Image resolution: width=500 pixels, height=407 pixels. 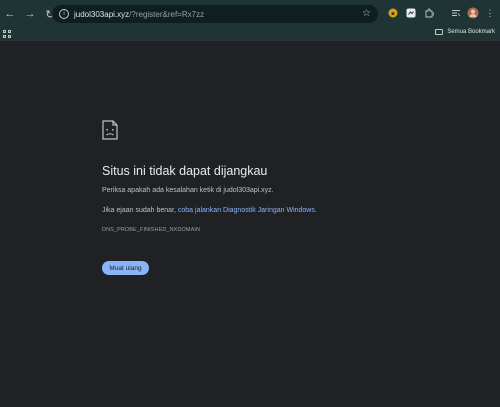 What do you see at coordinates (64, 14) in the screenshot?
I see `site-info-icon: i` at bounding box center [64, 14].